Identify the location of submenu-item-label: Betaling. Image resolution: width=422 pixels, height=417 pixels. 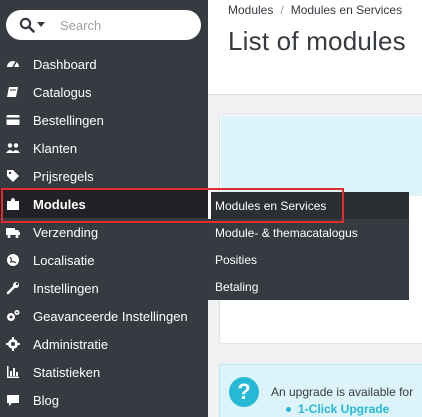
(237, 287).